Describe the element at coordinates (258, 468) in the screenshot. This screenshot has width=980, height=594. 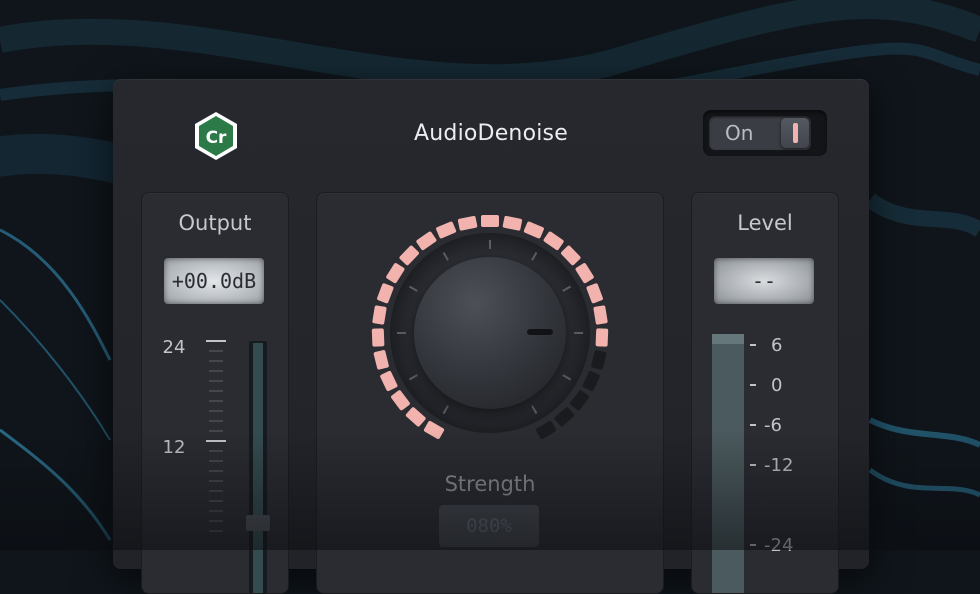
I see `output-fader-fill` at that location.